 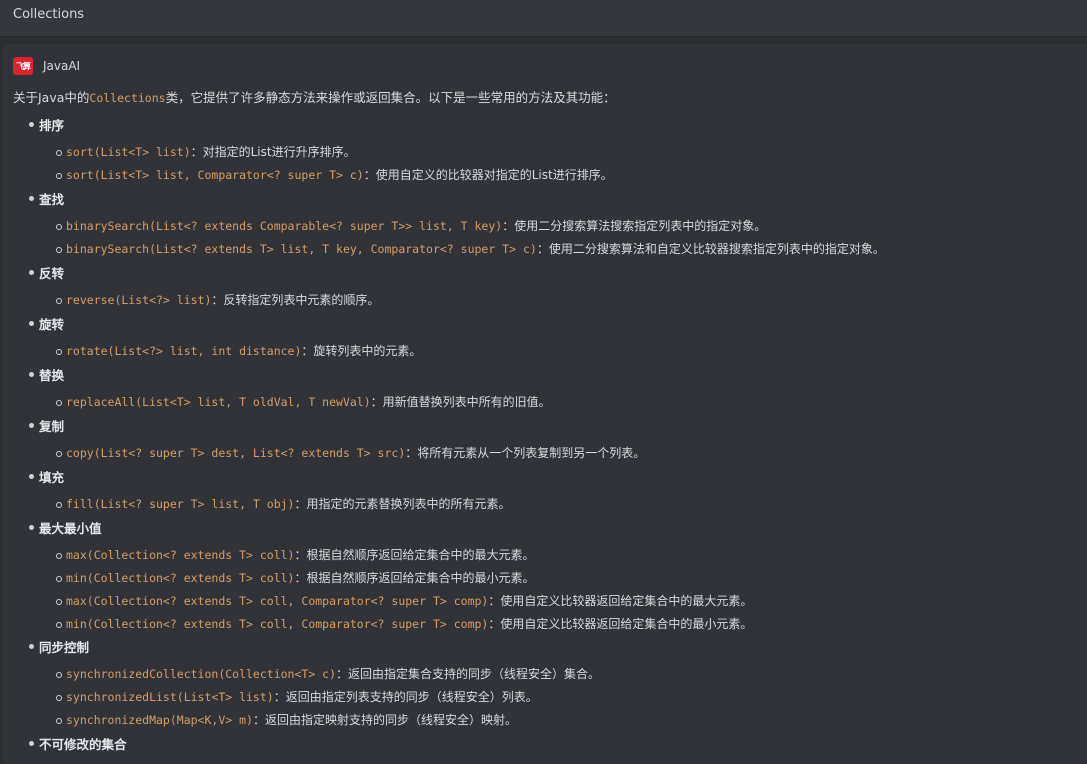 What do you see at coordinates (52, 125) in the screenshot?
I see `section-title: 排序` at bounding box center [52, 125].